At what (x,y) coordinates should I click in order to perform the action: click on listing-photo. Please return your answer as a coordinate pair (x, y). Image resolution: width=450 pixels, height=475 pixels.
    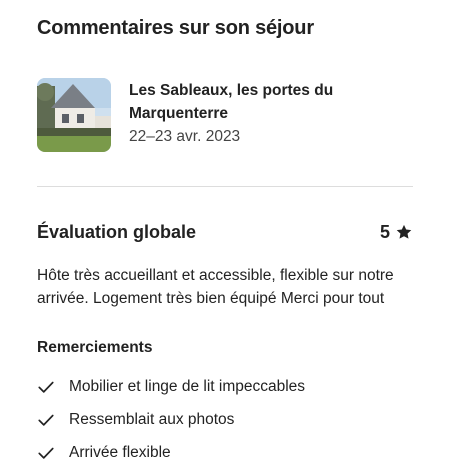
    Looking at the image, I should click on (74, 115).